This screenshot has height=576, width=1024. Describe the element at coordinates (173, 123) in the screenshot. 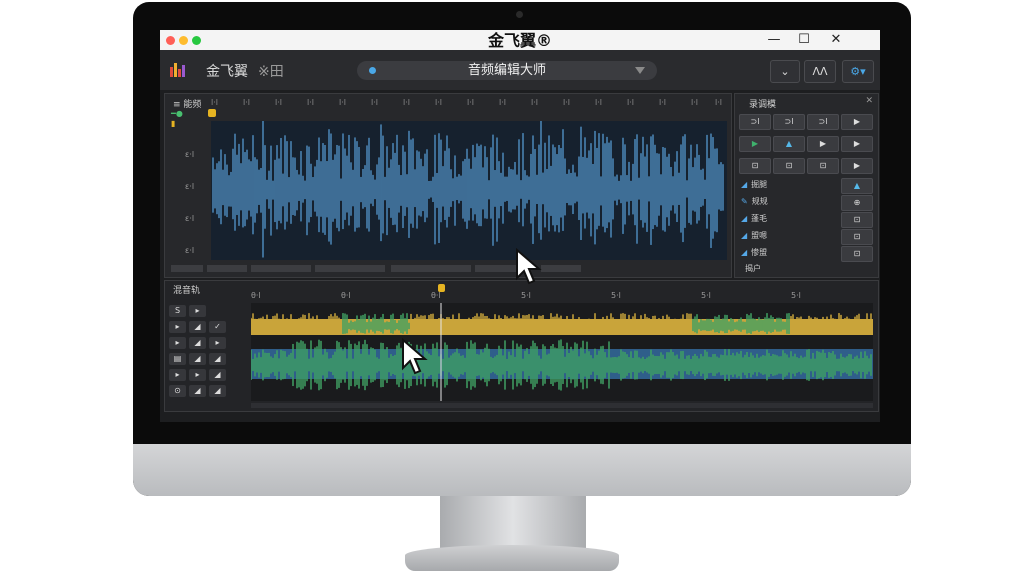

I see `marker-icon: ▮` at that location.